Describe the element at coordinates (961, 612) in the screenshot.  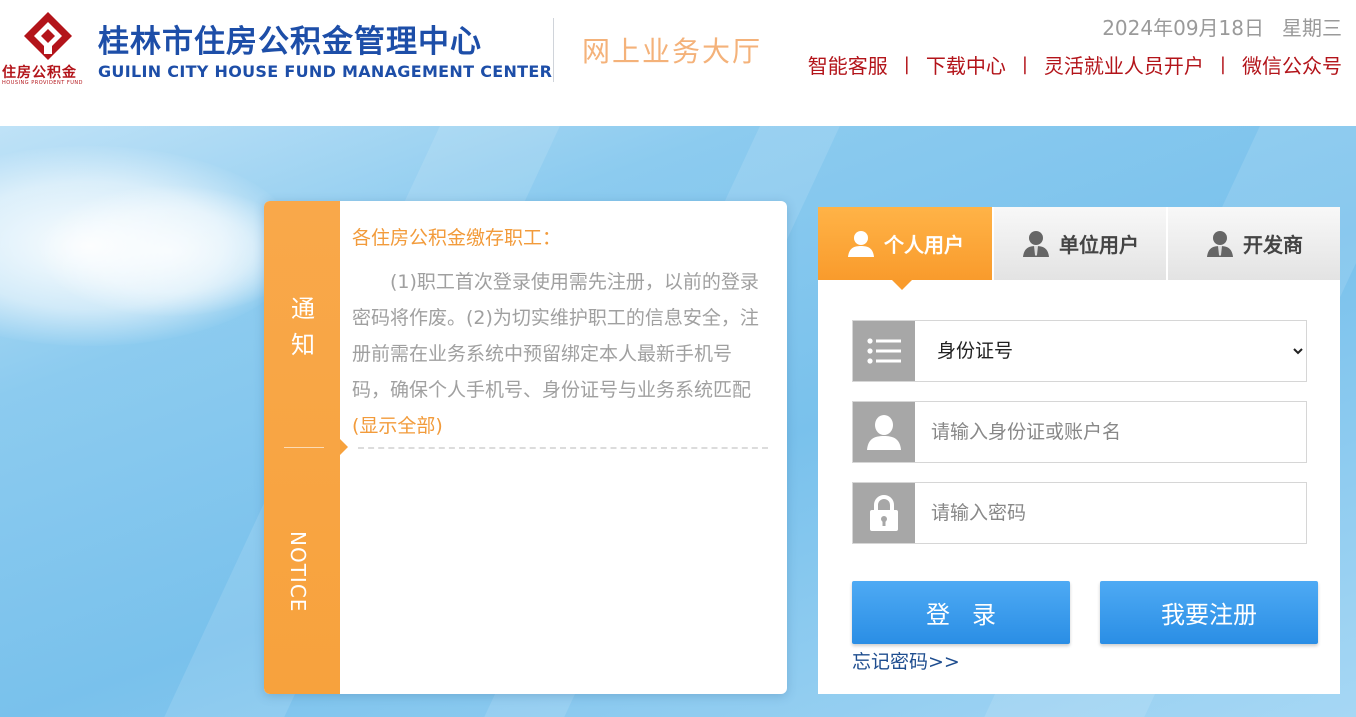
I see `login-button: 登录` at that location.